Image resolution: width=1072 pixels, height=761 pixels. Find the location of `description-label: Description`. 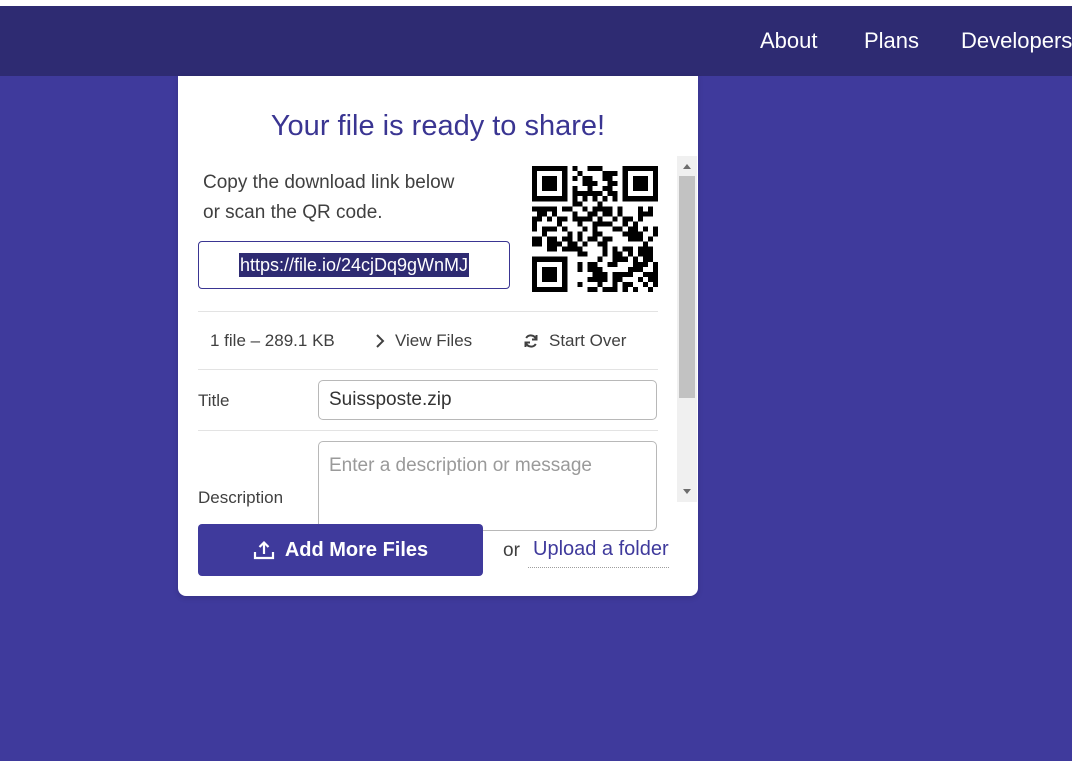

description-label: Description is located at coordinates (241, 497).